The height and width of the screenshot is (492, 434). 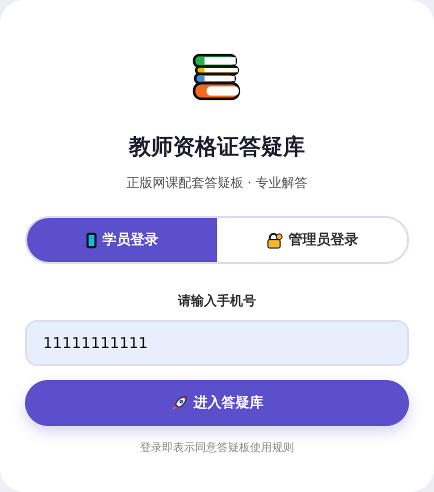 What do you see at coordinates (91, 240) in the screenshot?
I see `phone-icon` at bounding box center [91, 240].